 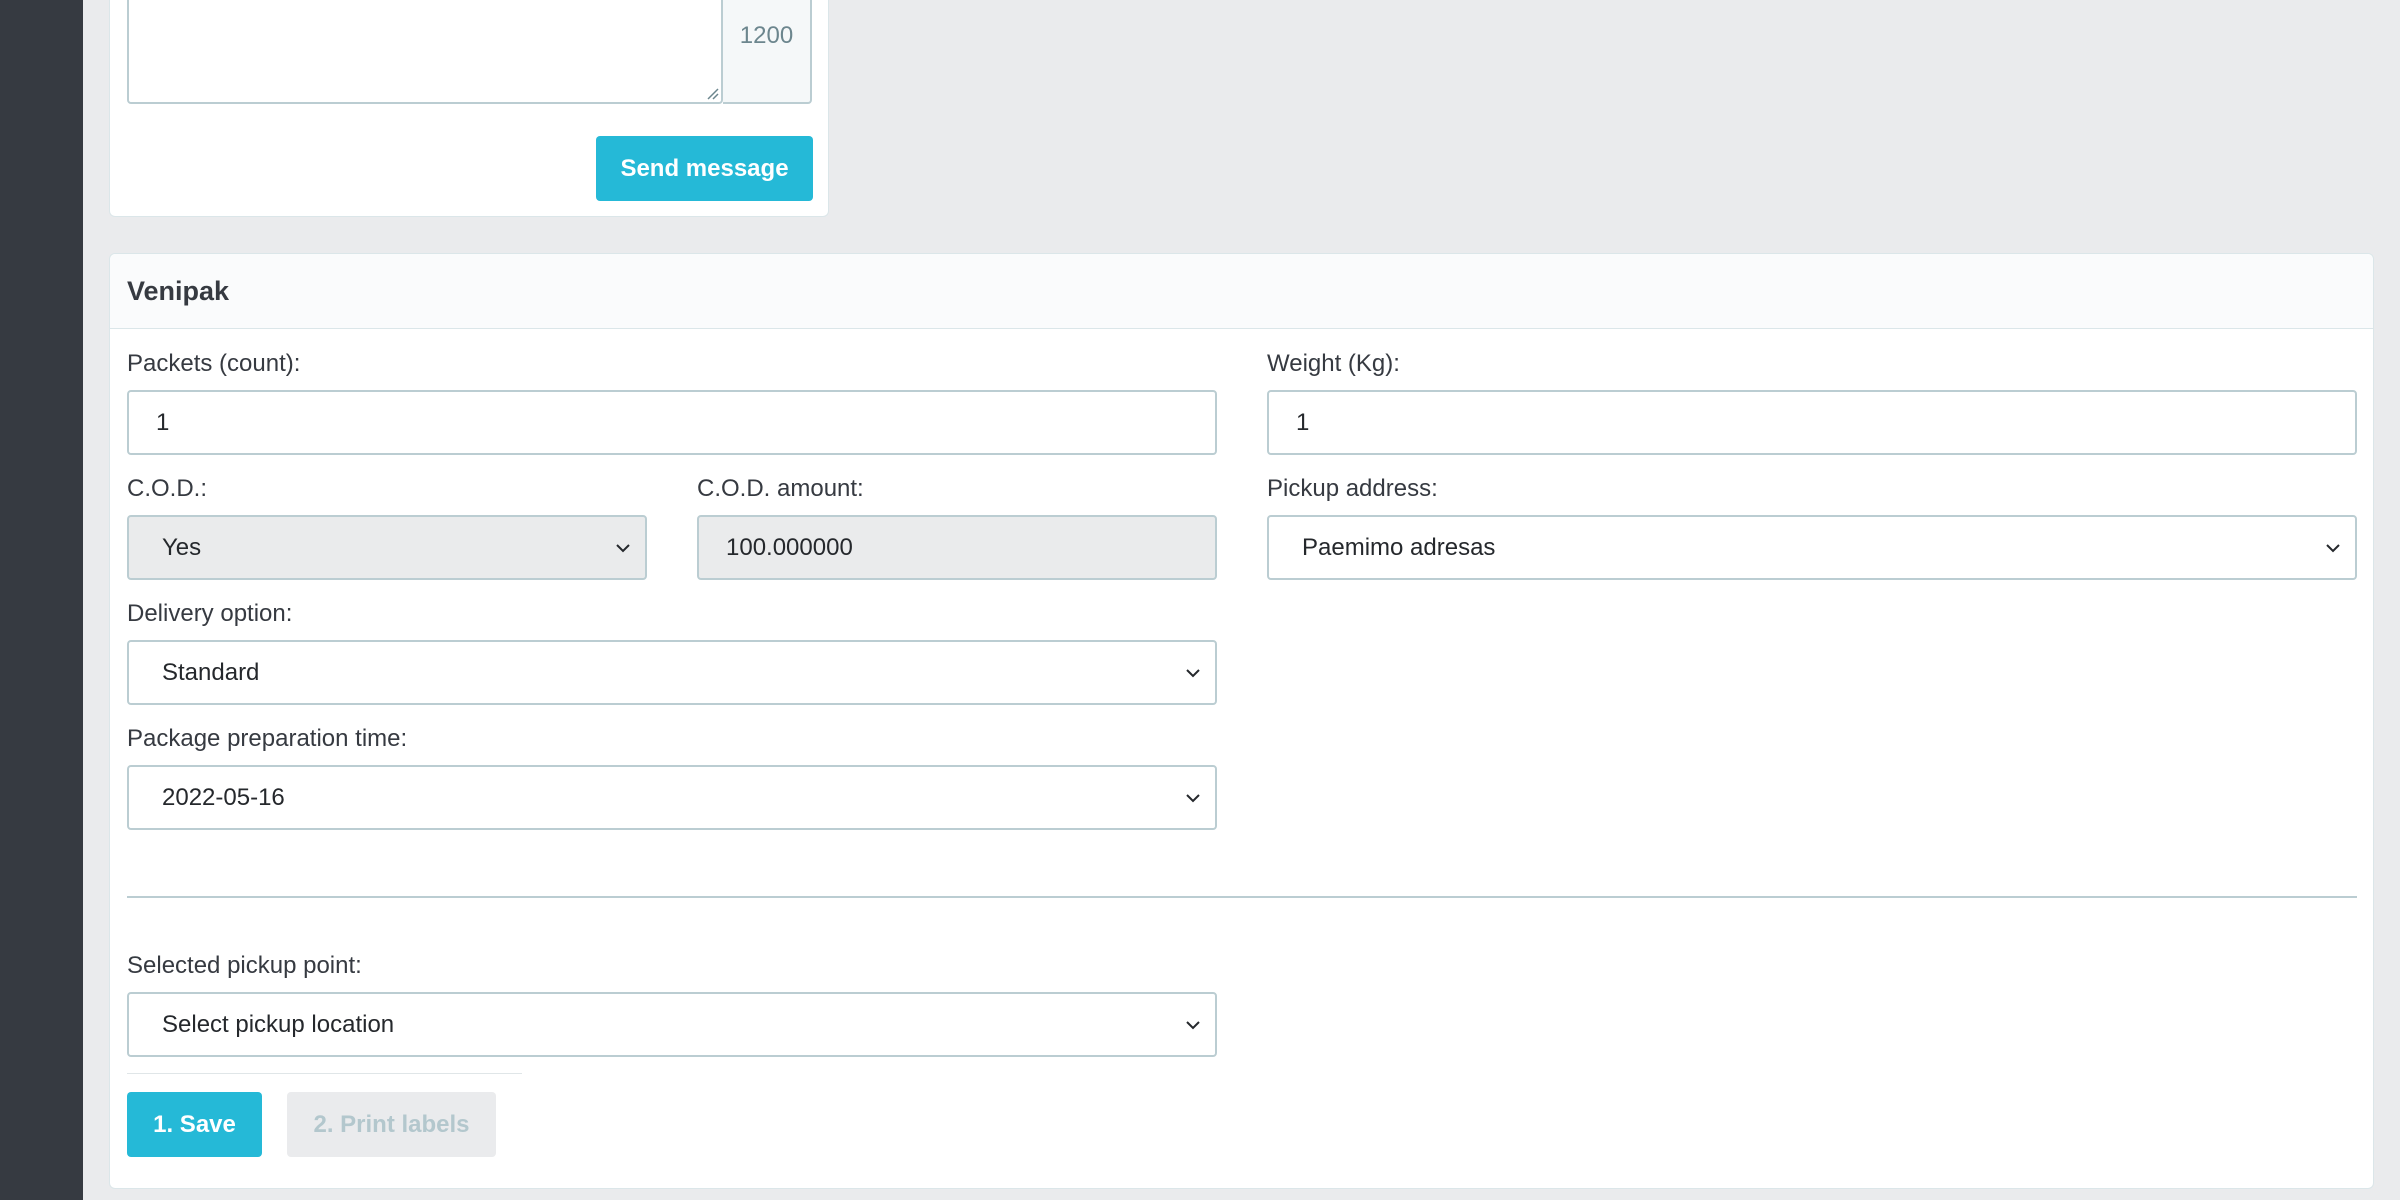 I want to click on delivery-option-select: Standard, so click(x=672, y=672).